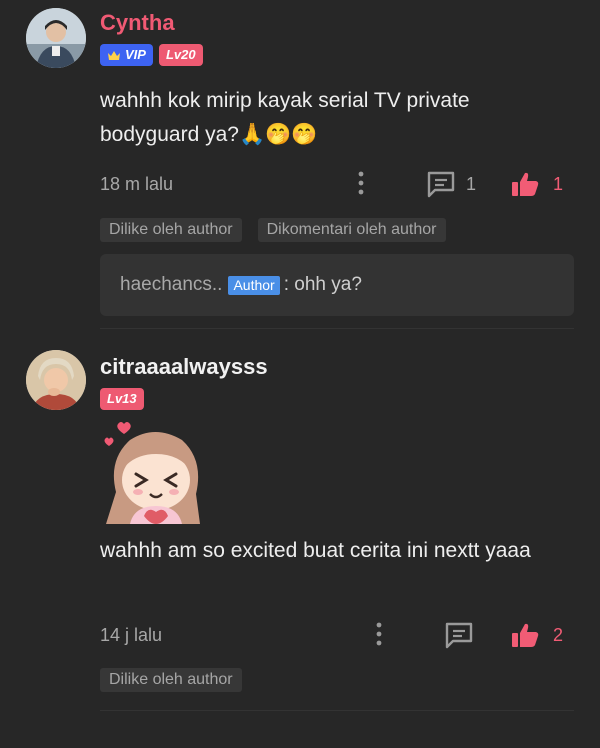  What do you see at coordinates (558, 183) in the screenshot?
I see `like-count: 1` at bounding box center [558, 183].